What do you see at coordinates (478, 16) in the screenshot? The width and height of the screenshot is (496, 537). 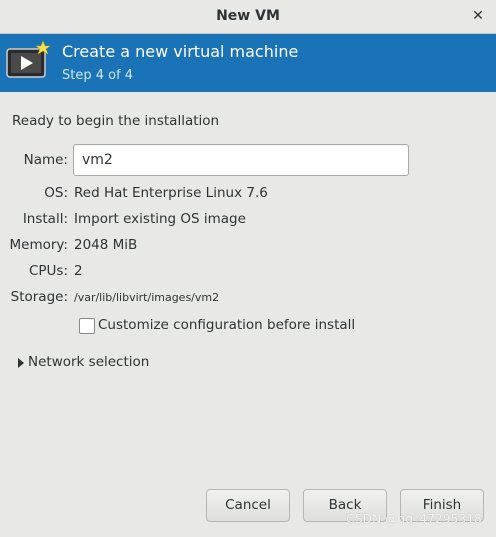 I see `close-icon: ✕` at bounding box center [478, 16].